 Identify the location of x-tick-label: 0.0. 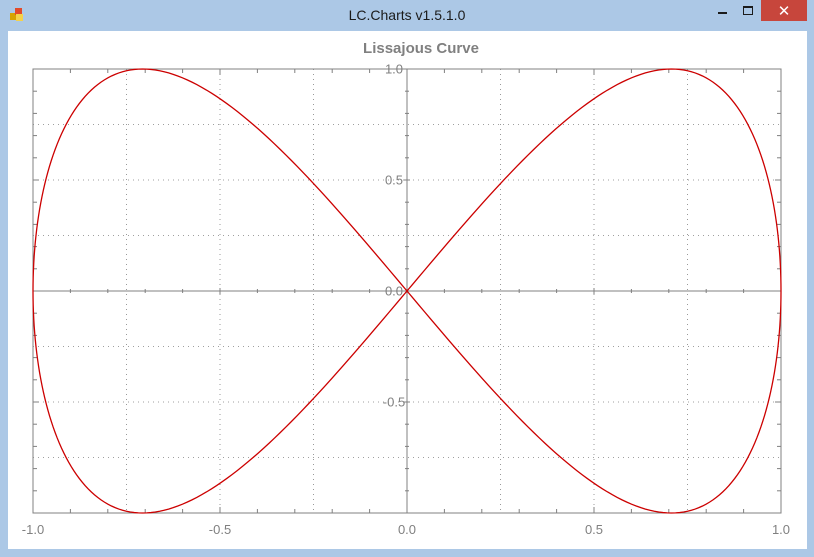
(407, 529).